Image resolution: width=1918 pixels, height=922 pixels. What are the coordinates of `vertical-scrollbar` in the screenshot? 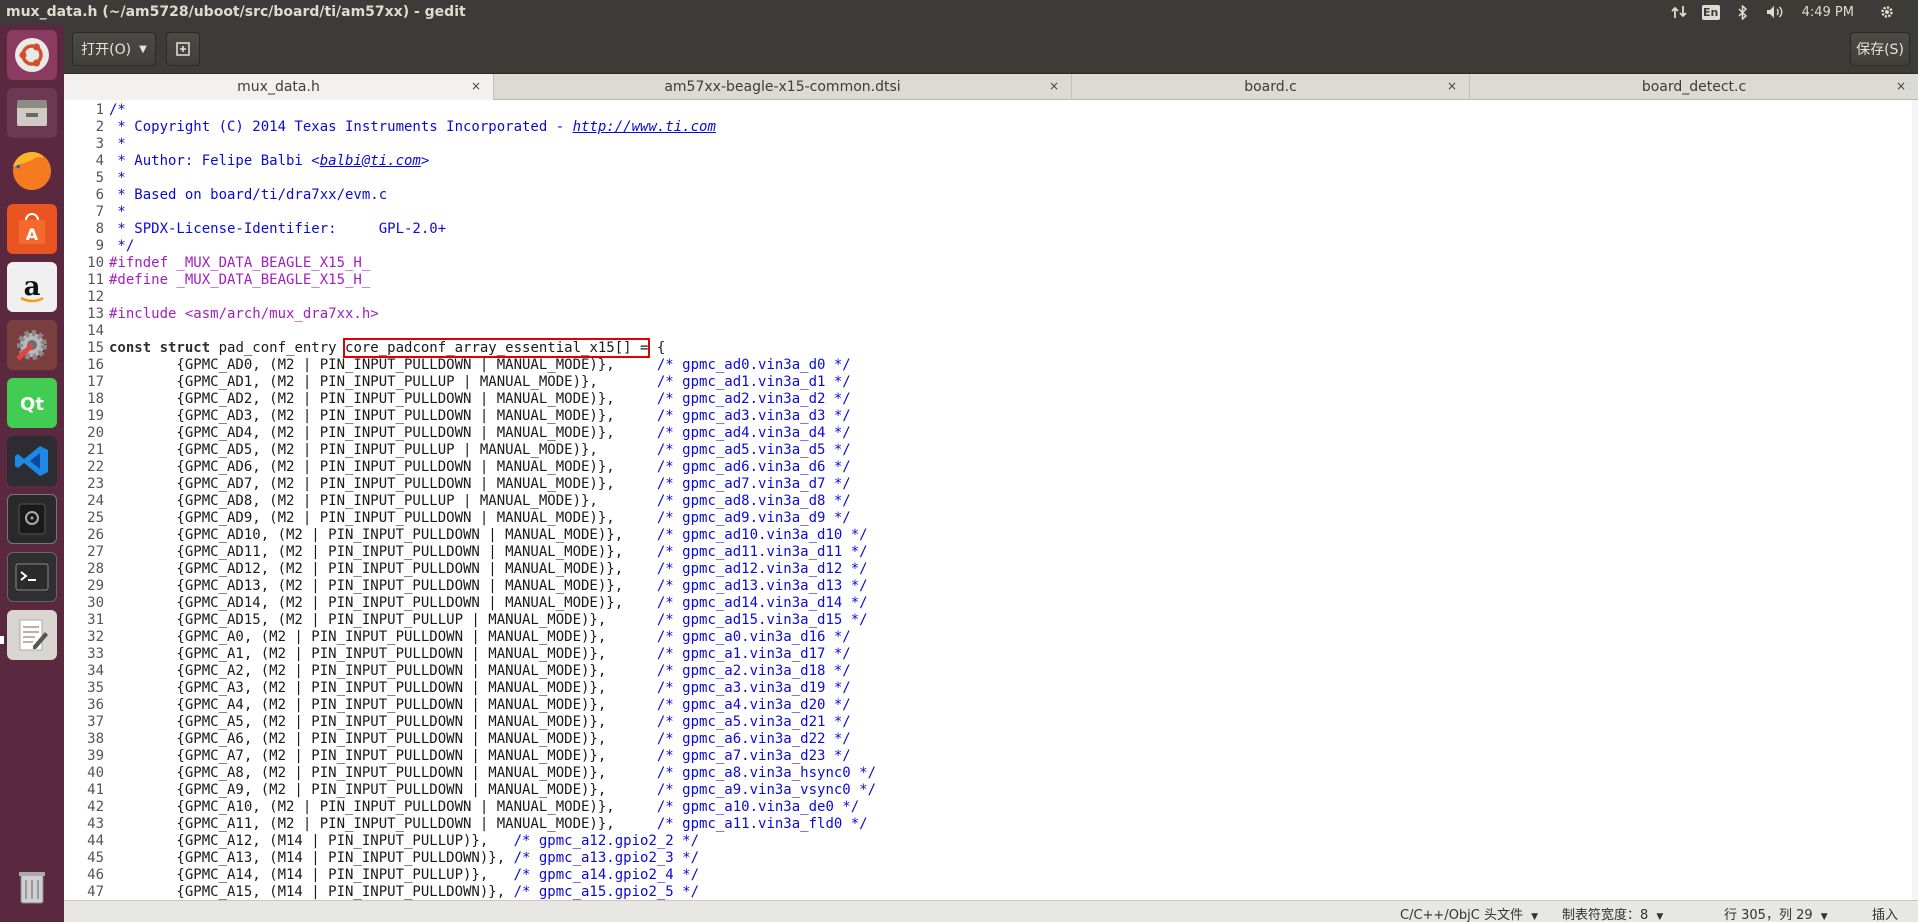 It's located at (1915, 500).